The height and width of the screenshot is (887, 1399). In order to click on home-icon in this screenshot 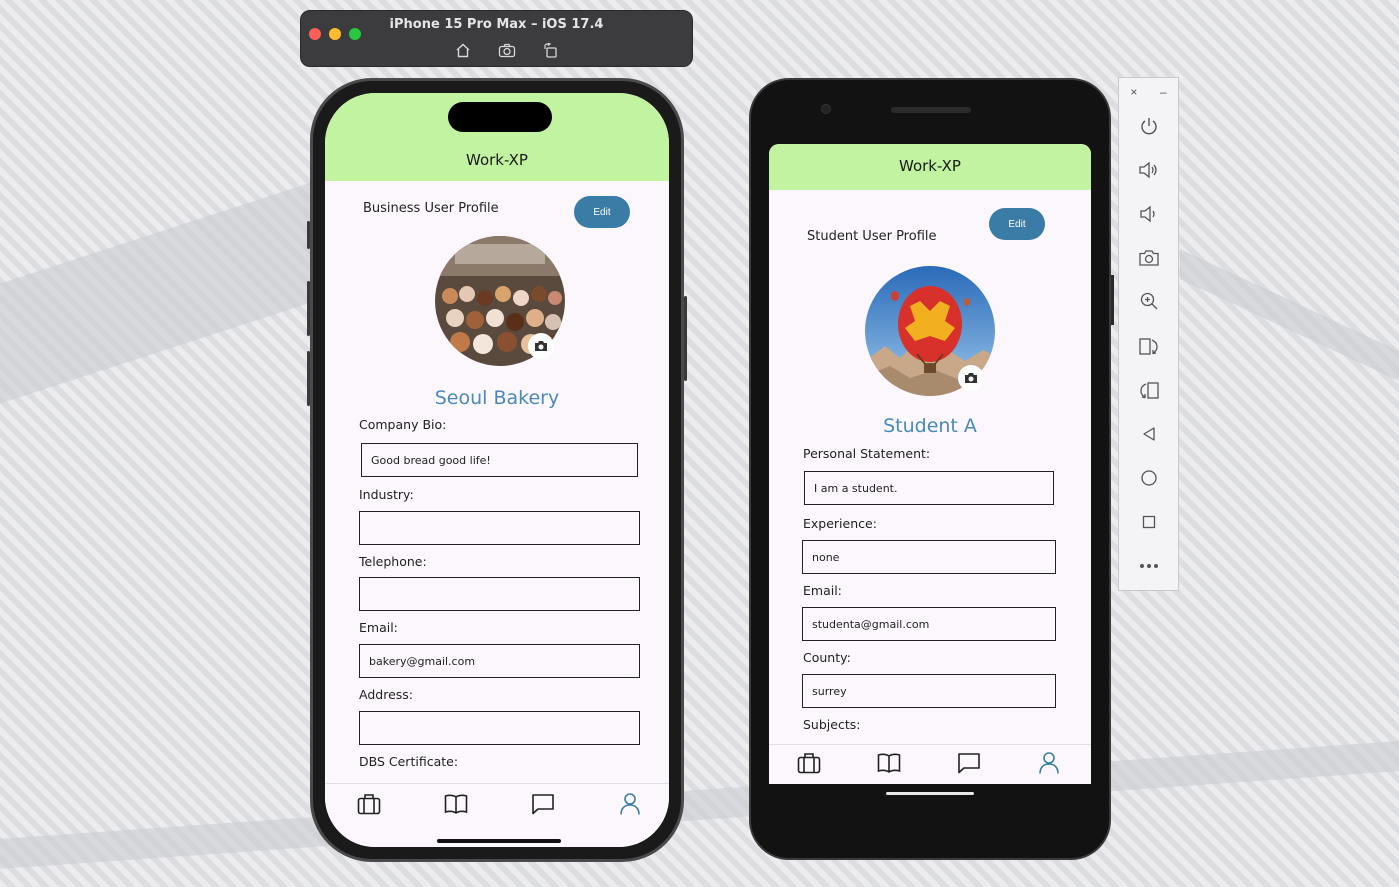, I will do `click(463, 50)`.